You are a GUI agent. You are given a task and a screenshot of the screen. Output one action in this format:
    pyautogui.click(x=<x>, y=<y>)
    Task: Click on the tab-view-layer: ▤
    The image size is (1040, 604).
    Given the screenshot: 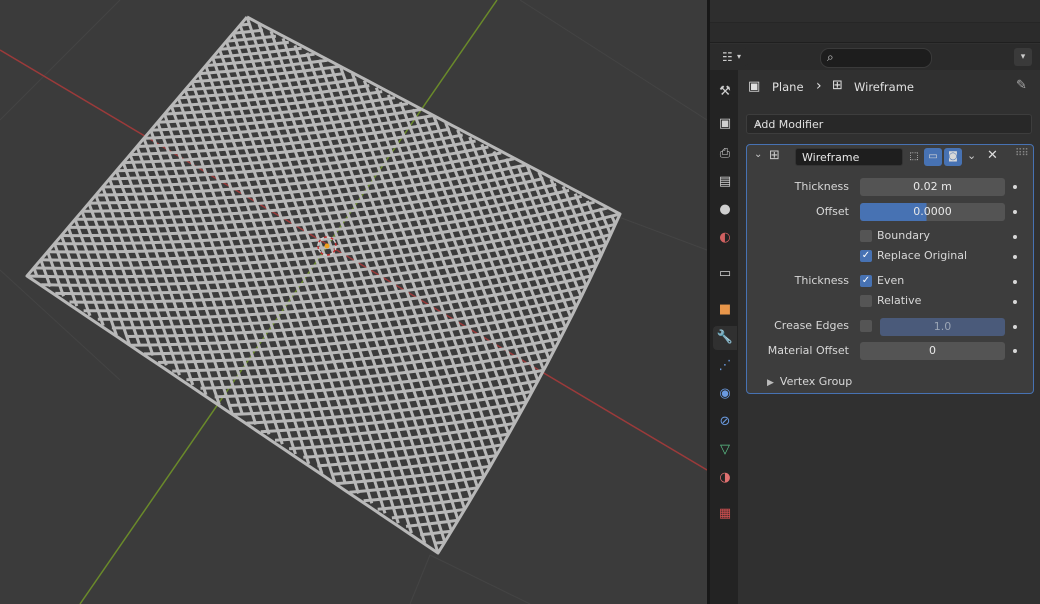 What is the action you would take?
    pyautogui.click(x=725, y=182)
    